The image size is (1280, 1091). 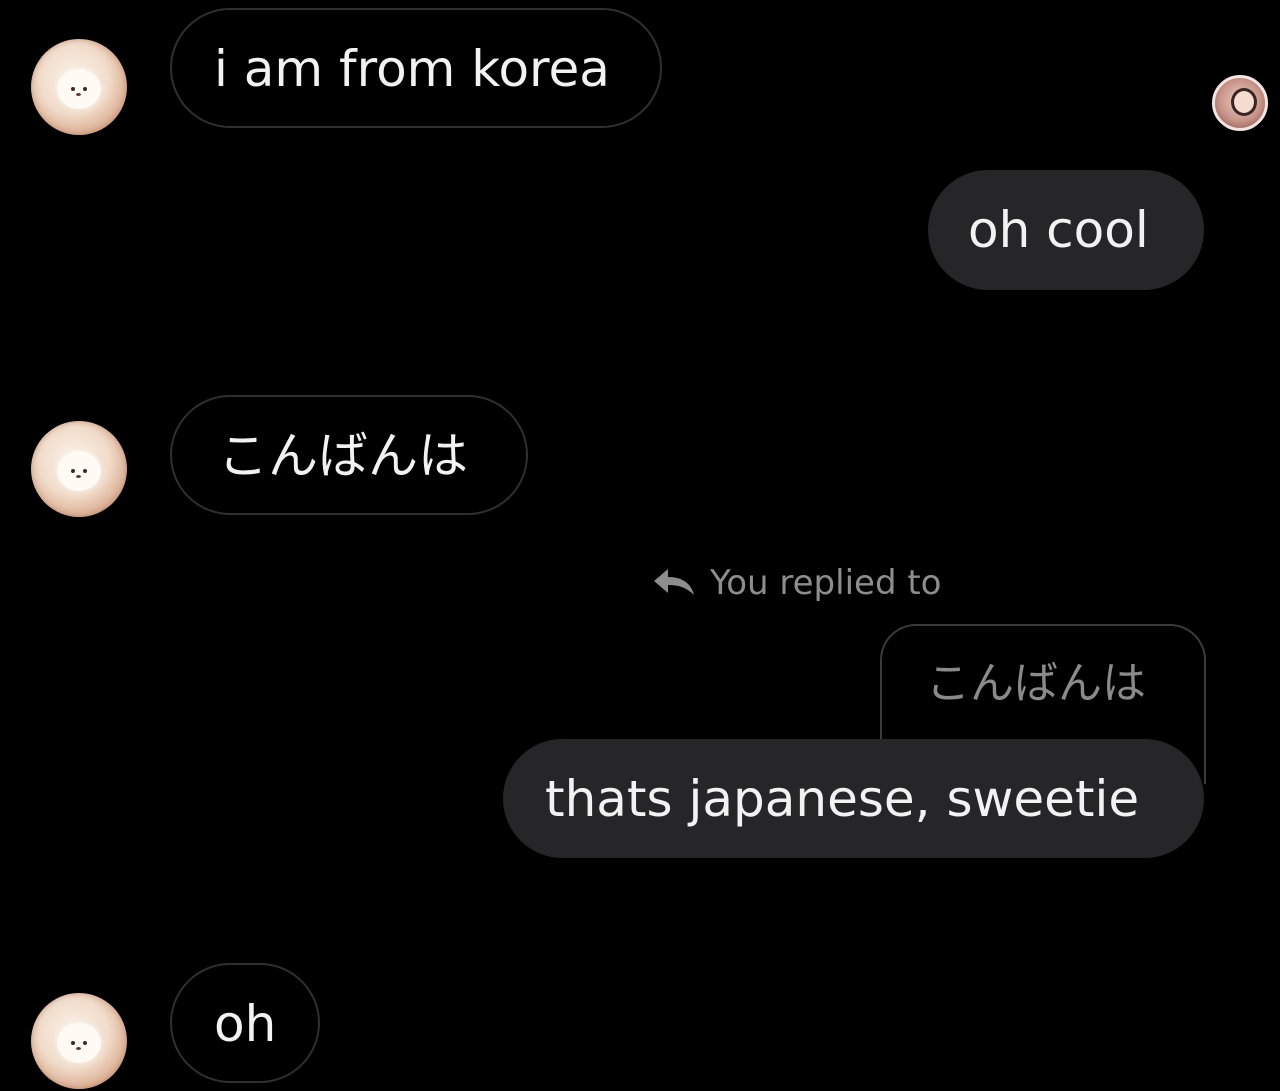 What do you see at coordinates (1058, 230) in the screenshot?
I see `message-text: oh cool` at bounding box center [1058, 230].